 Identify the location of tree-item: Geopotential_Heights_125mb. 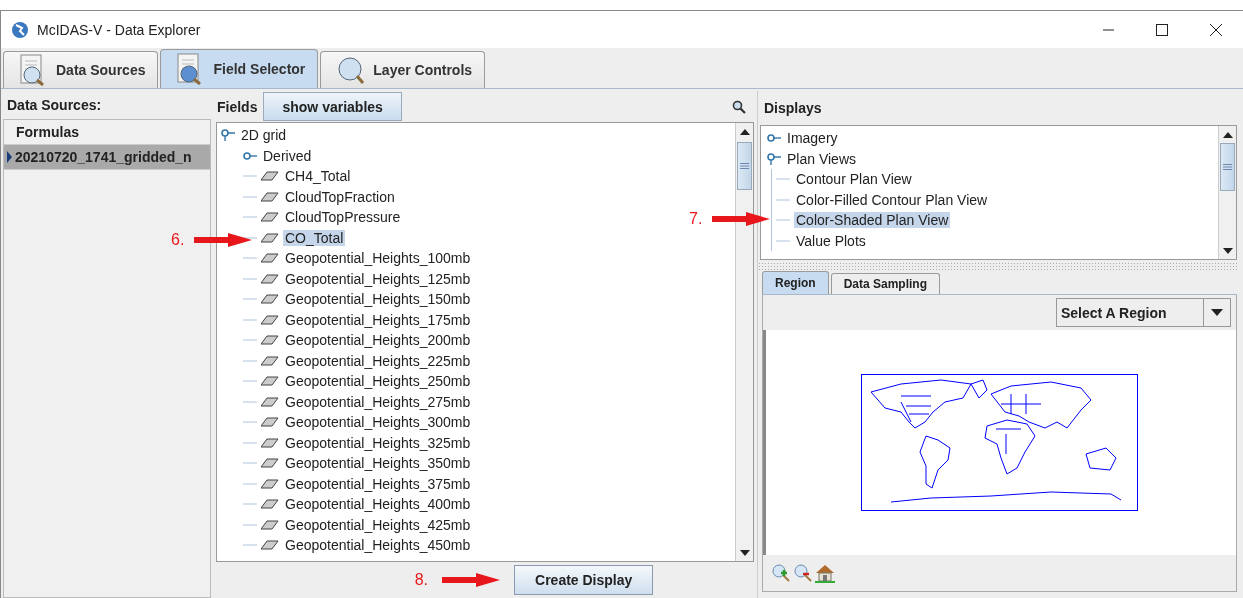
(378, 278).